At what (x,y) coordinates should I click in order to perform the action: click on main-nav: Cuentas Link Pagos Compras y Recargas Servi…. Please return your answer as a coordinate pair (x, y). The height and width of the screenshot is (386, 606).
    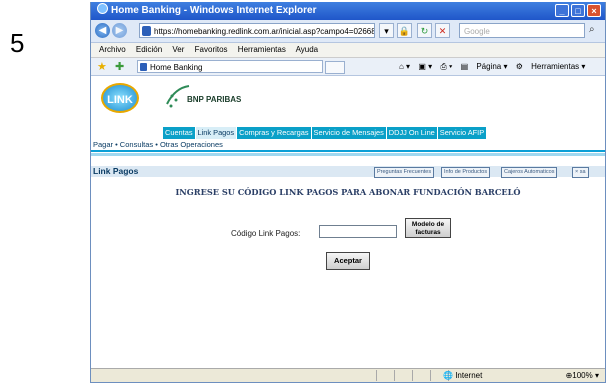
    Looking at the image, I should click on (325, 133).